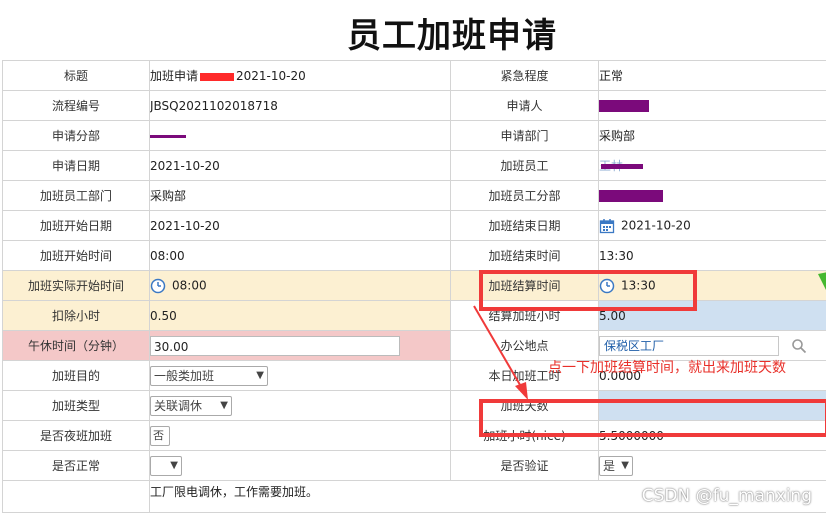  Describe the element at coordinates (500, 352) in the screenshot. I see `annotation-arrow` at that location.